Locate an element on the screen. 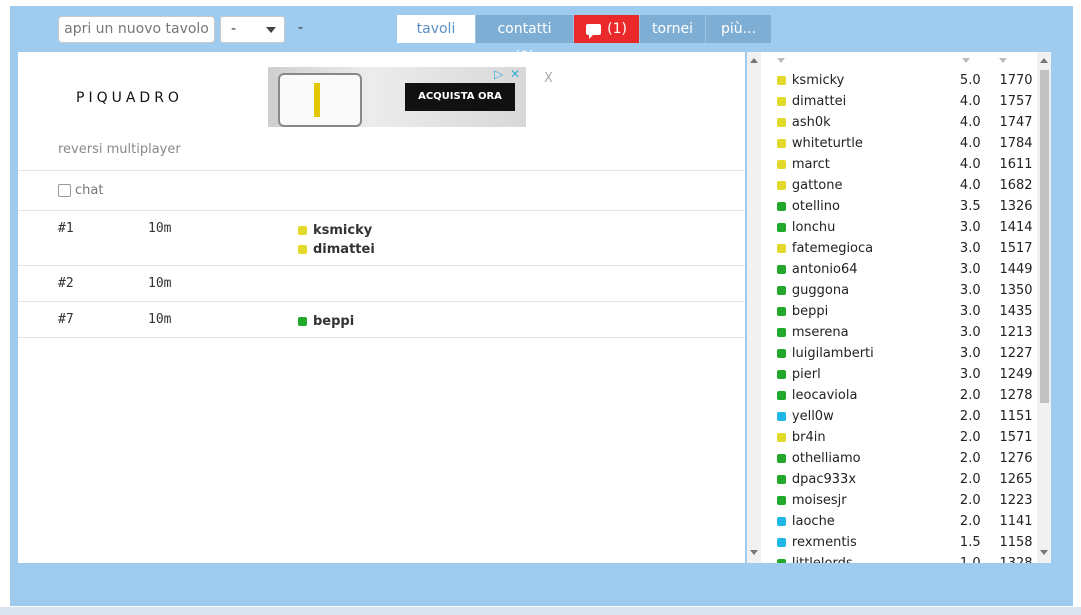  list-item: marct 4.0 1611 is located at coordinates (908, 164).